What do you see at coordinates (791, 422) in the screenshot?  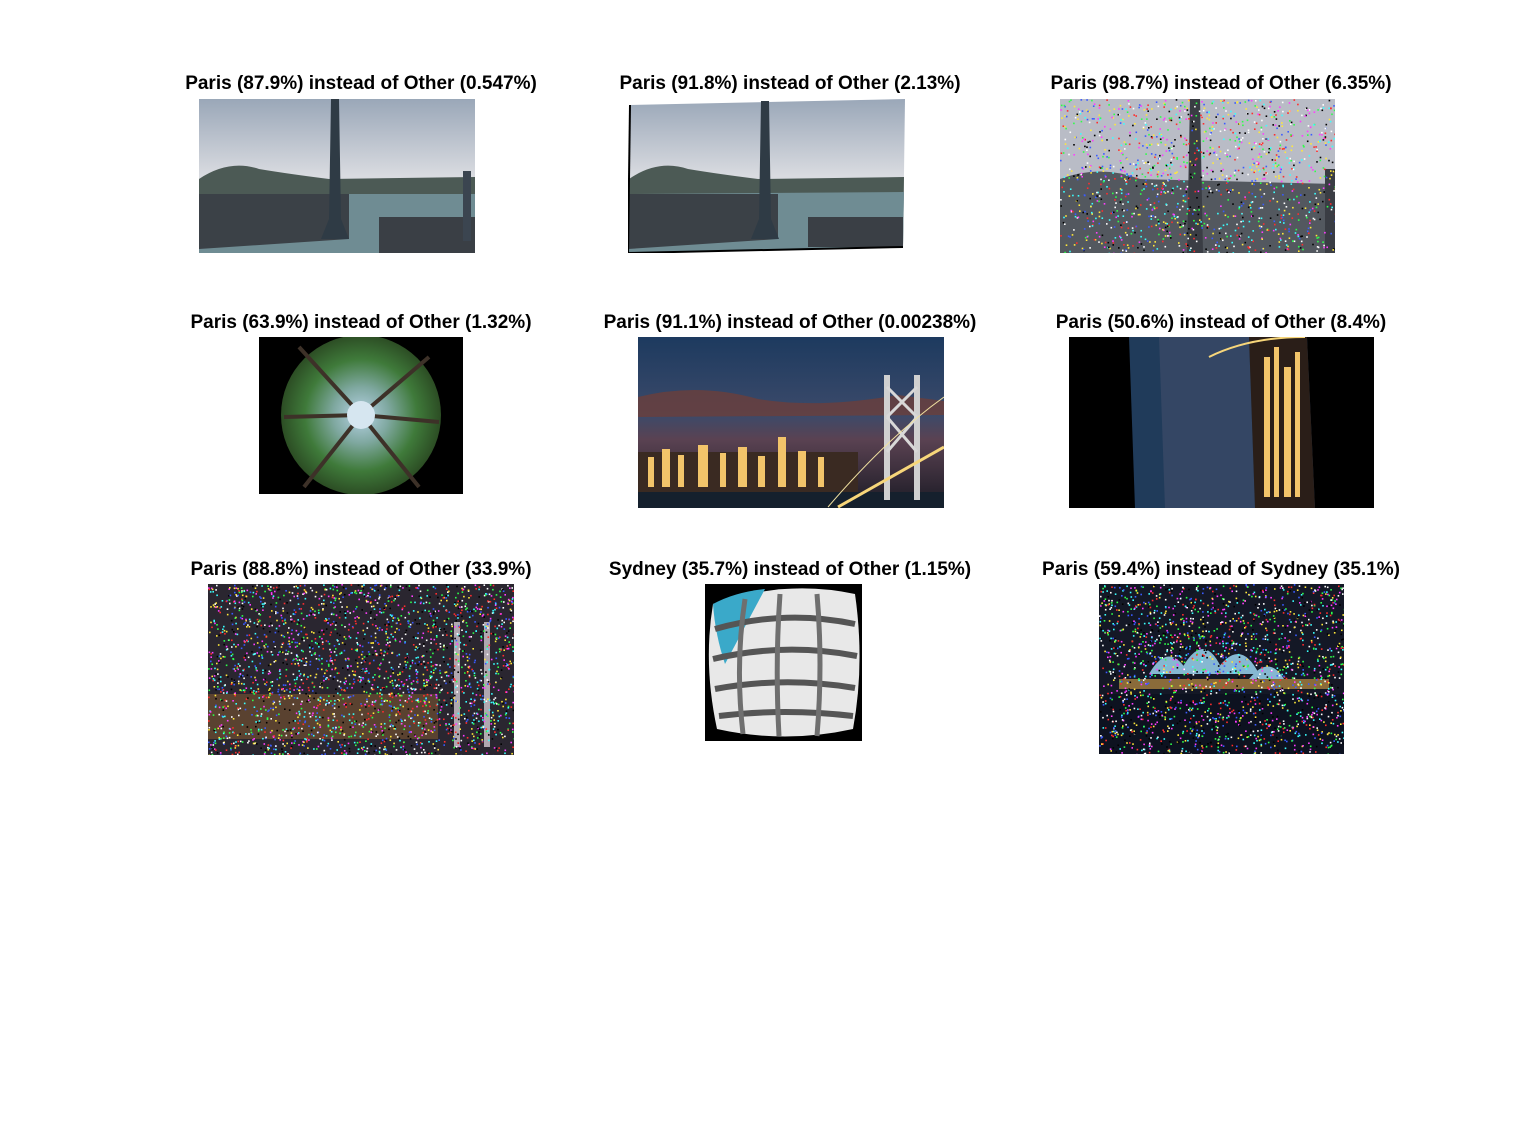 I see `bay-bridge-night-city-photo` at bounding box center [791, 422].